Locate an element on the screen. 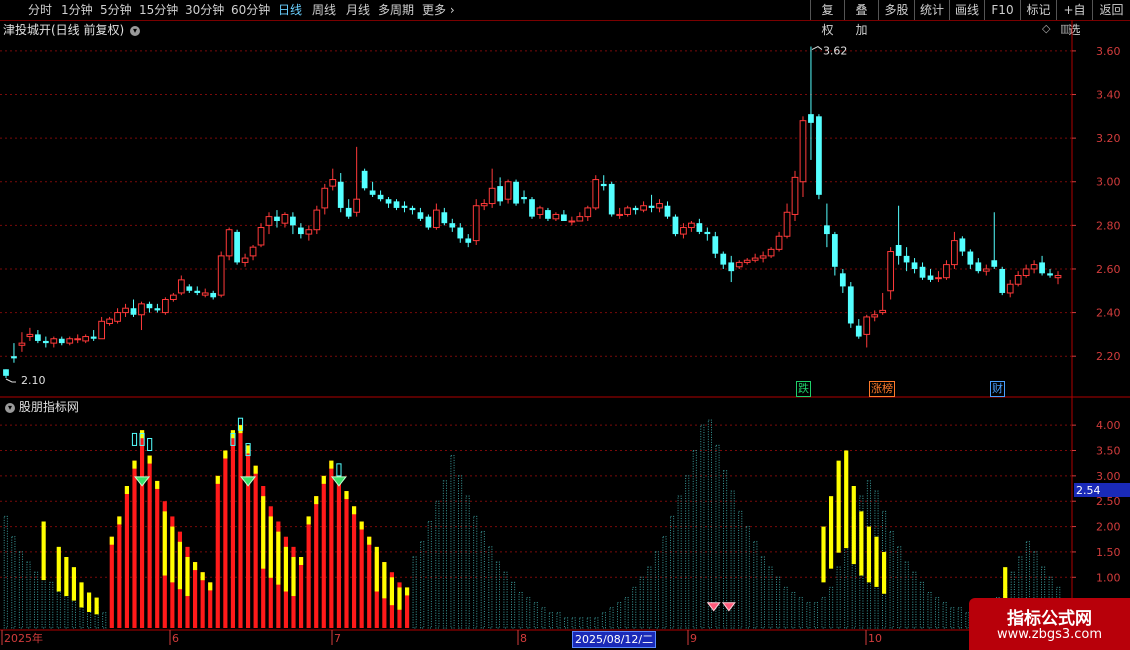  indicator-axis-label: 1.00 is located at coordinates (1108, 577).